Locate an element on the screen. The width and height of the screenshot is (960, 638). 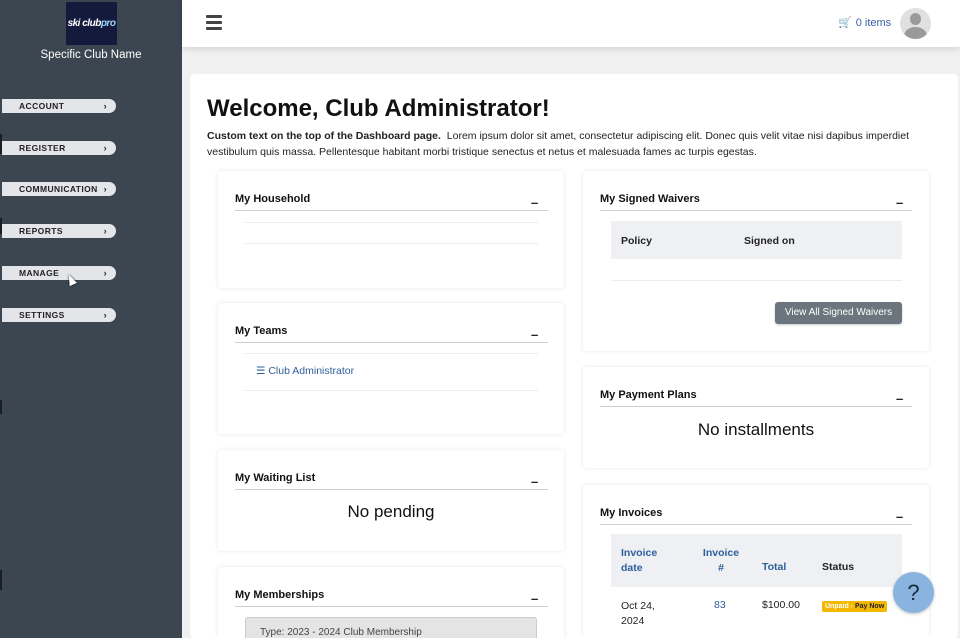
sidebar-item-manage: MANAGE › is located at coordinates (59, 273).